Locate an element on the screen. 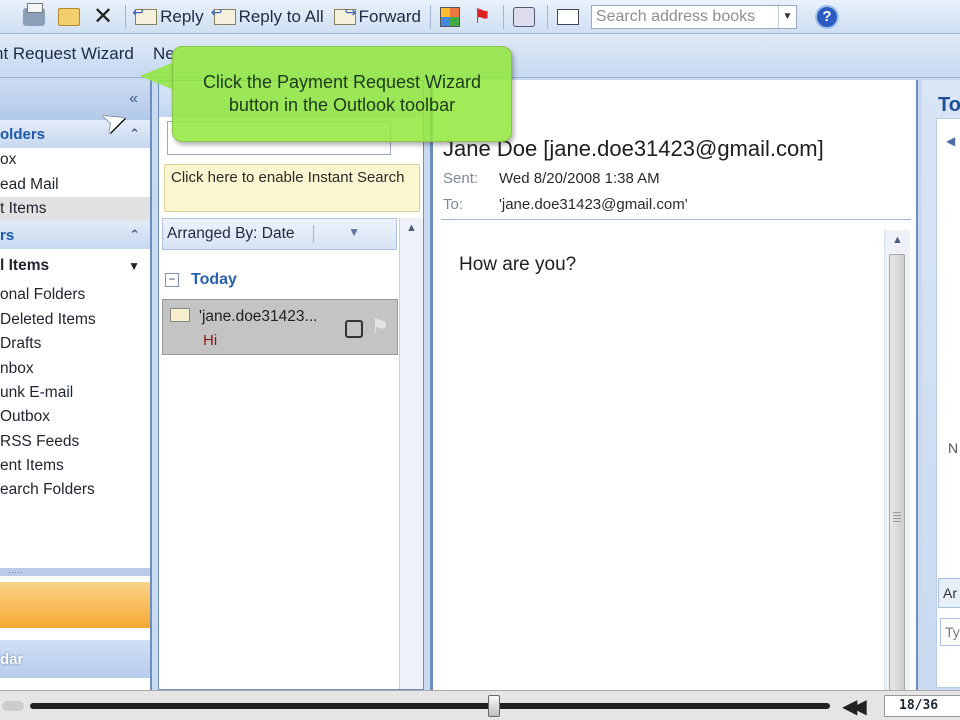  categorize-icon is located at coordinates (449, 16).